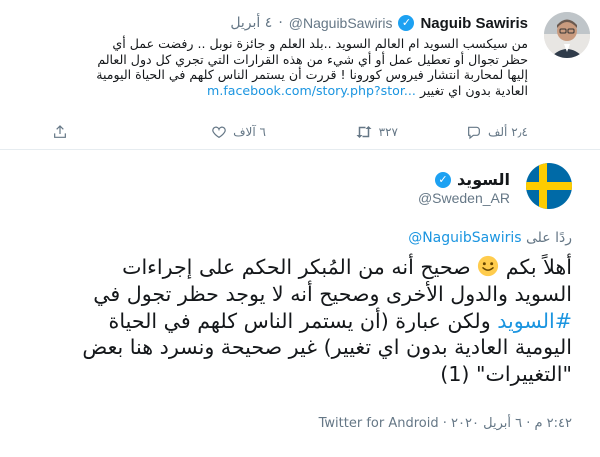 The image size is (600, 457). I want to click on author-handle: @Sweden_AR, so click(464, 198).